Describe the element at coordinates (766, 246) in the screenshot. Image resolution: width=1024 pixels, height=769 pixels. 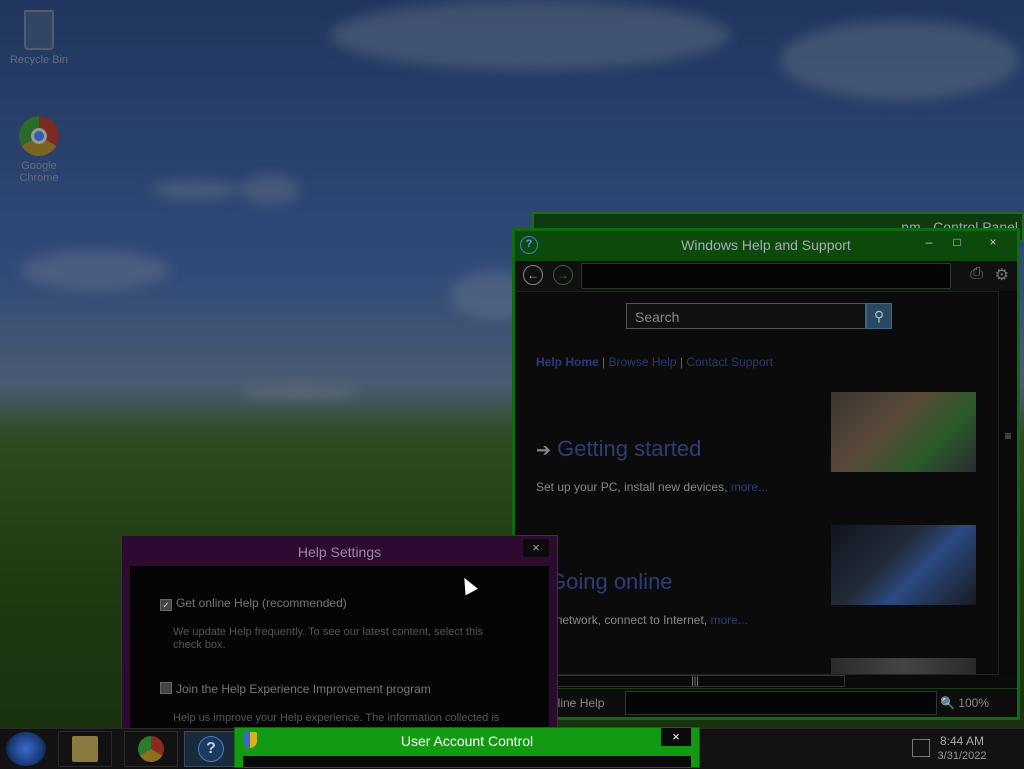
I see `help-titlebar: ? Windows Help and Support – □ ×` at that location.